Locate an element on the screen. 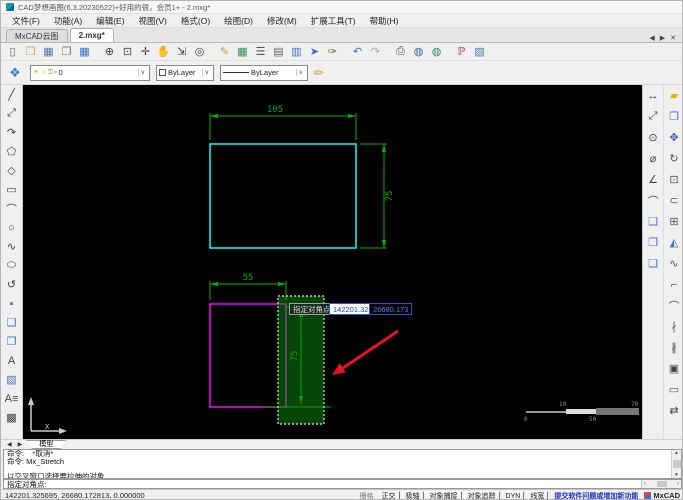 Image resolution: width=683 pixels, height=500 pixels. construction-line-tool: ⤢ is located at coordinates (11, 113).